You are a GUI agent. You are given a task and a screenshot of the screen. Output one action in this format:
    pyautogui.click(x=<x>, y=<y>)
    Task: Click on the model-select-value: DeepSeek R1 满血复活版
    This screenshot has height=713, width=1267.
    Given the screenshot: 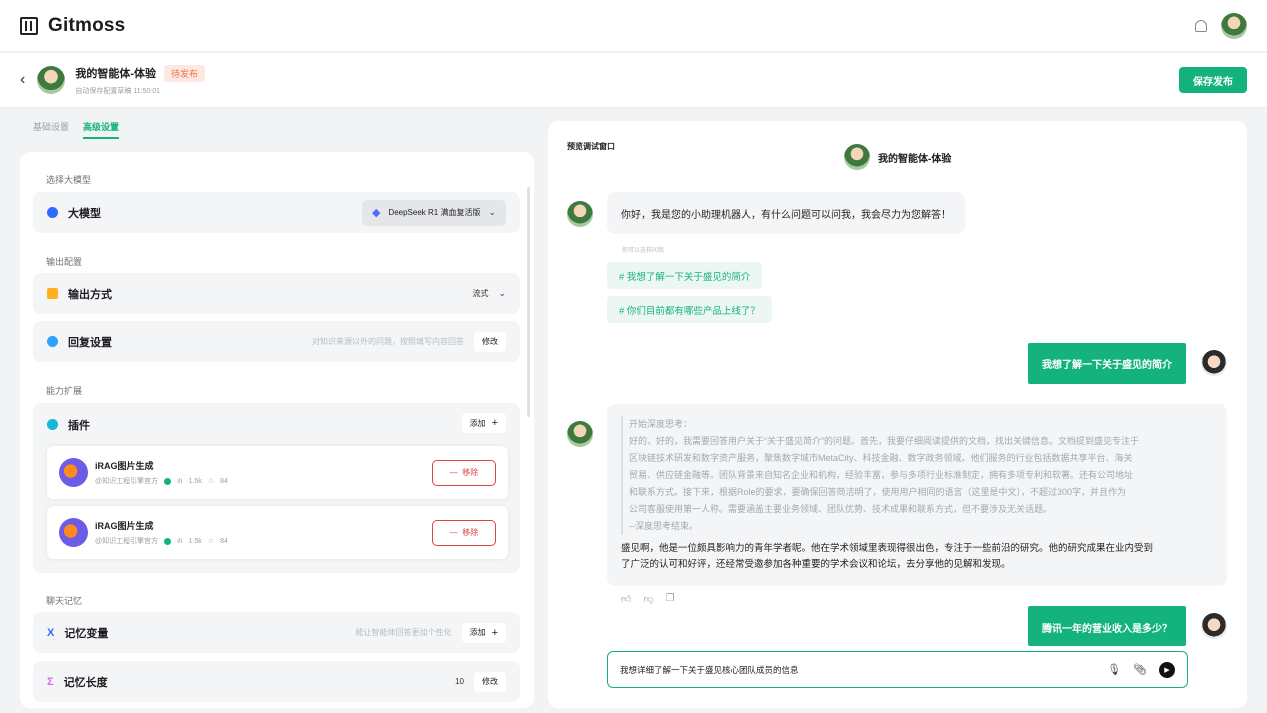 What is the action you would take?
    pyautogui.click(x=434, y=212)
    